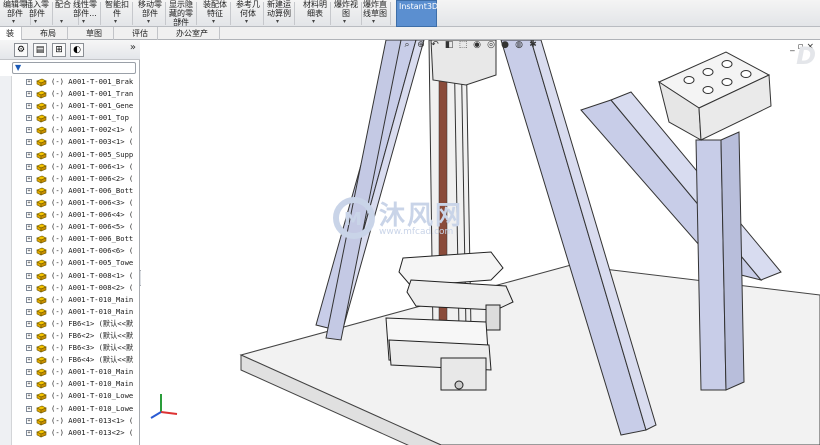  Describe the element at coordinates (533, 48) in the screenshot. I see `settings-icon: ✱` at that location.